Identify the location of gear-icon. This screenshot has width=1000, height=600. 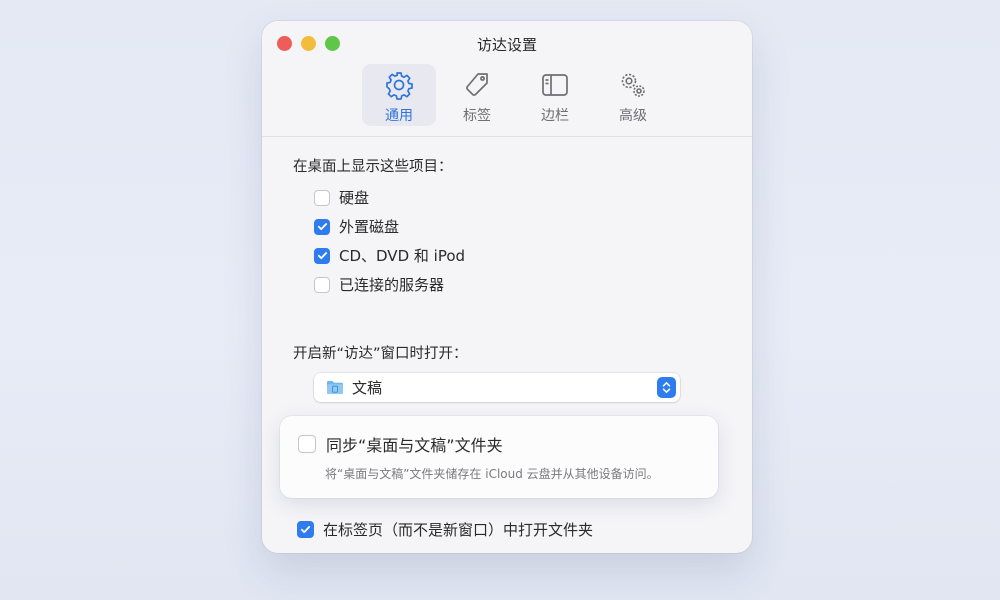
(399, 86).